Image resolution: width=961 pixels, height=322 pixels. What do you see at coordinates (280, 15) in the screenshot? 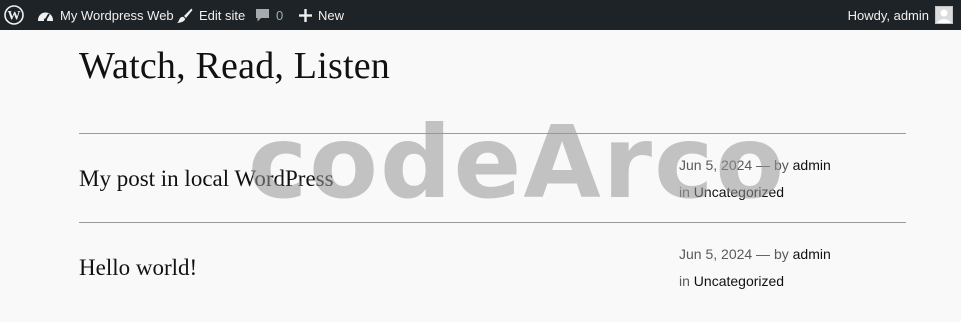
I see `comments-count: 0` at bounding box center [280, 15].